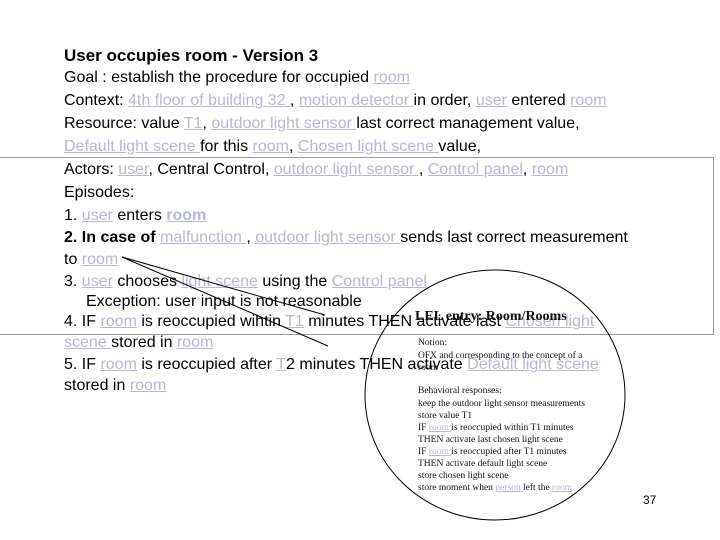  What do you see at coordinates (468, 123) in the screenshot?
I see `text: last correct management value,` at bounding box center [468, 123].